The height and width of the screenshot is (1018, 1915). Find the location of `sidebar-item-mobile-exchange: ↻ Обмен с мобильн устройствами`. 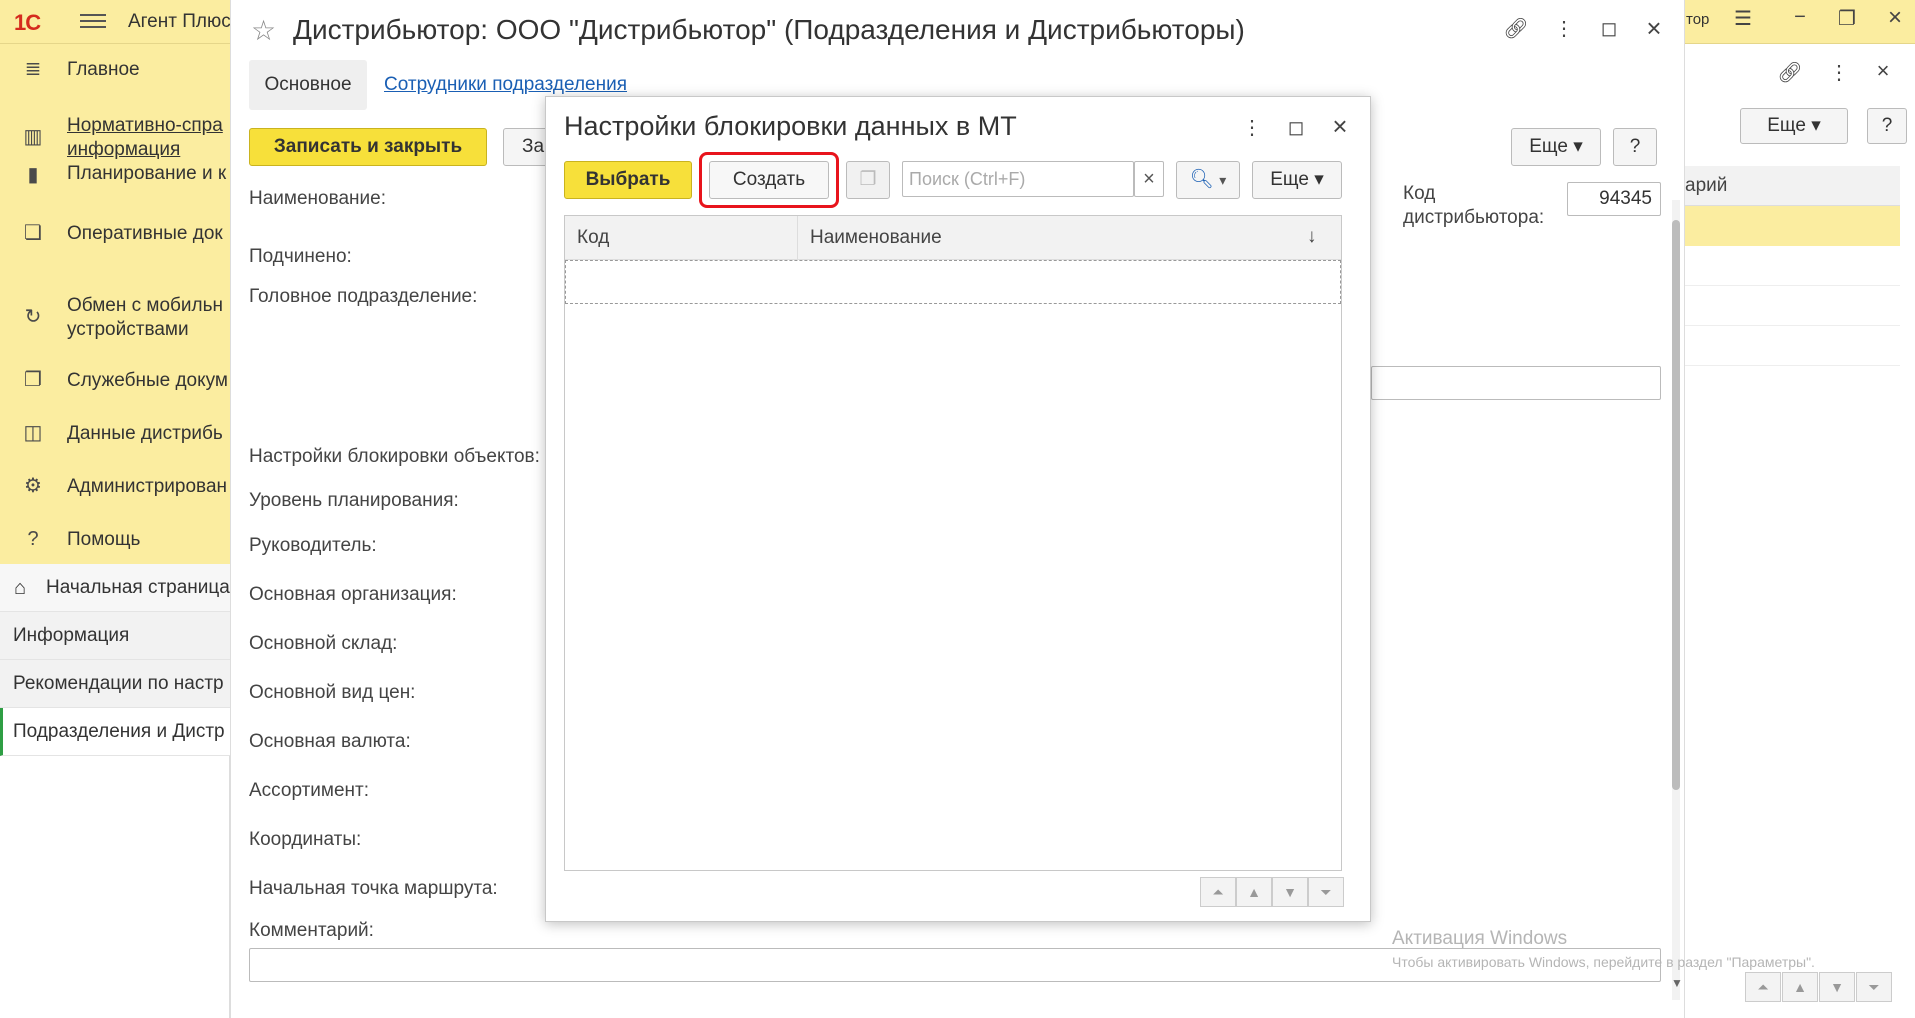

sidebar-item-mobile-exchange: ↻ Обмен с мобильн устройствами is located at coordinates (115, 318).